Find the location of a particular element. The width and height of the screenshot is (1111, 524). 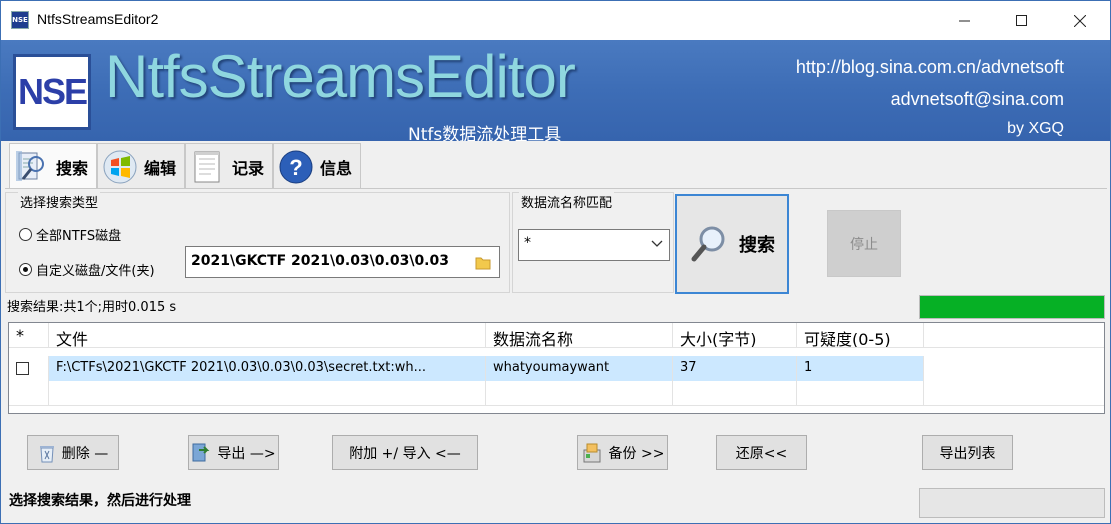

window-title: NtfsStreamsEditor2 is located at coordinates (98, 19).